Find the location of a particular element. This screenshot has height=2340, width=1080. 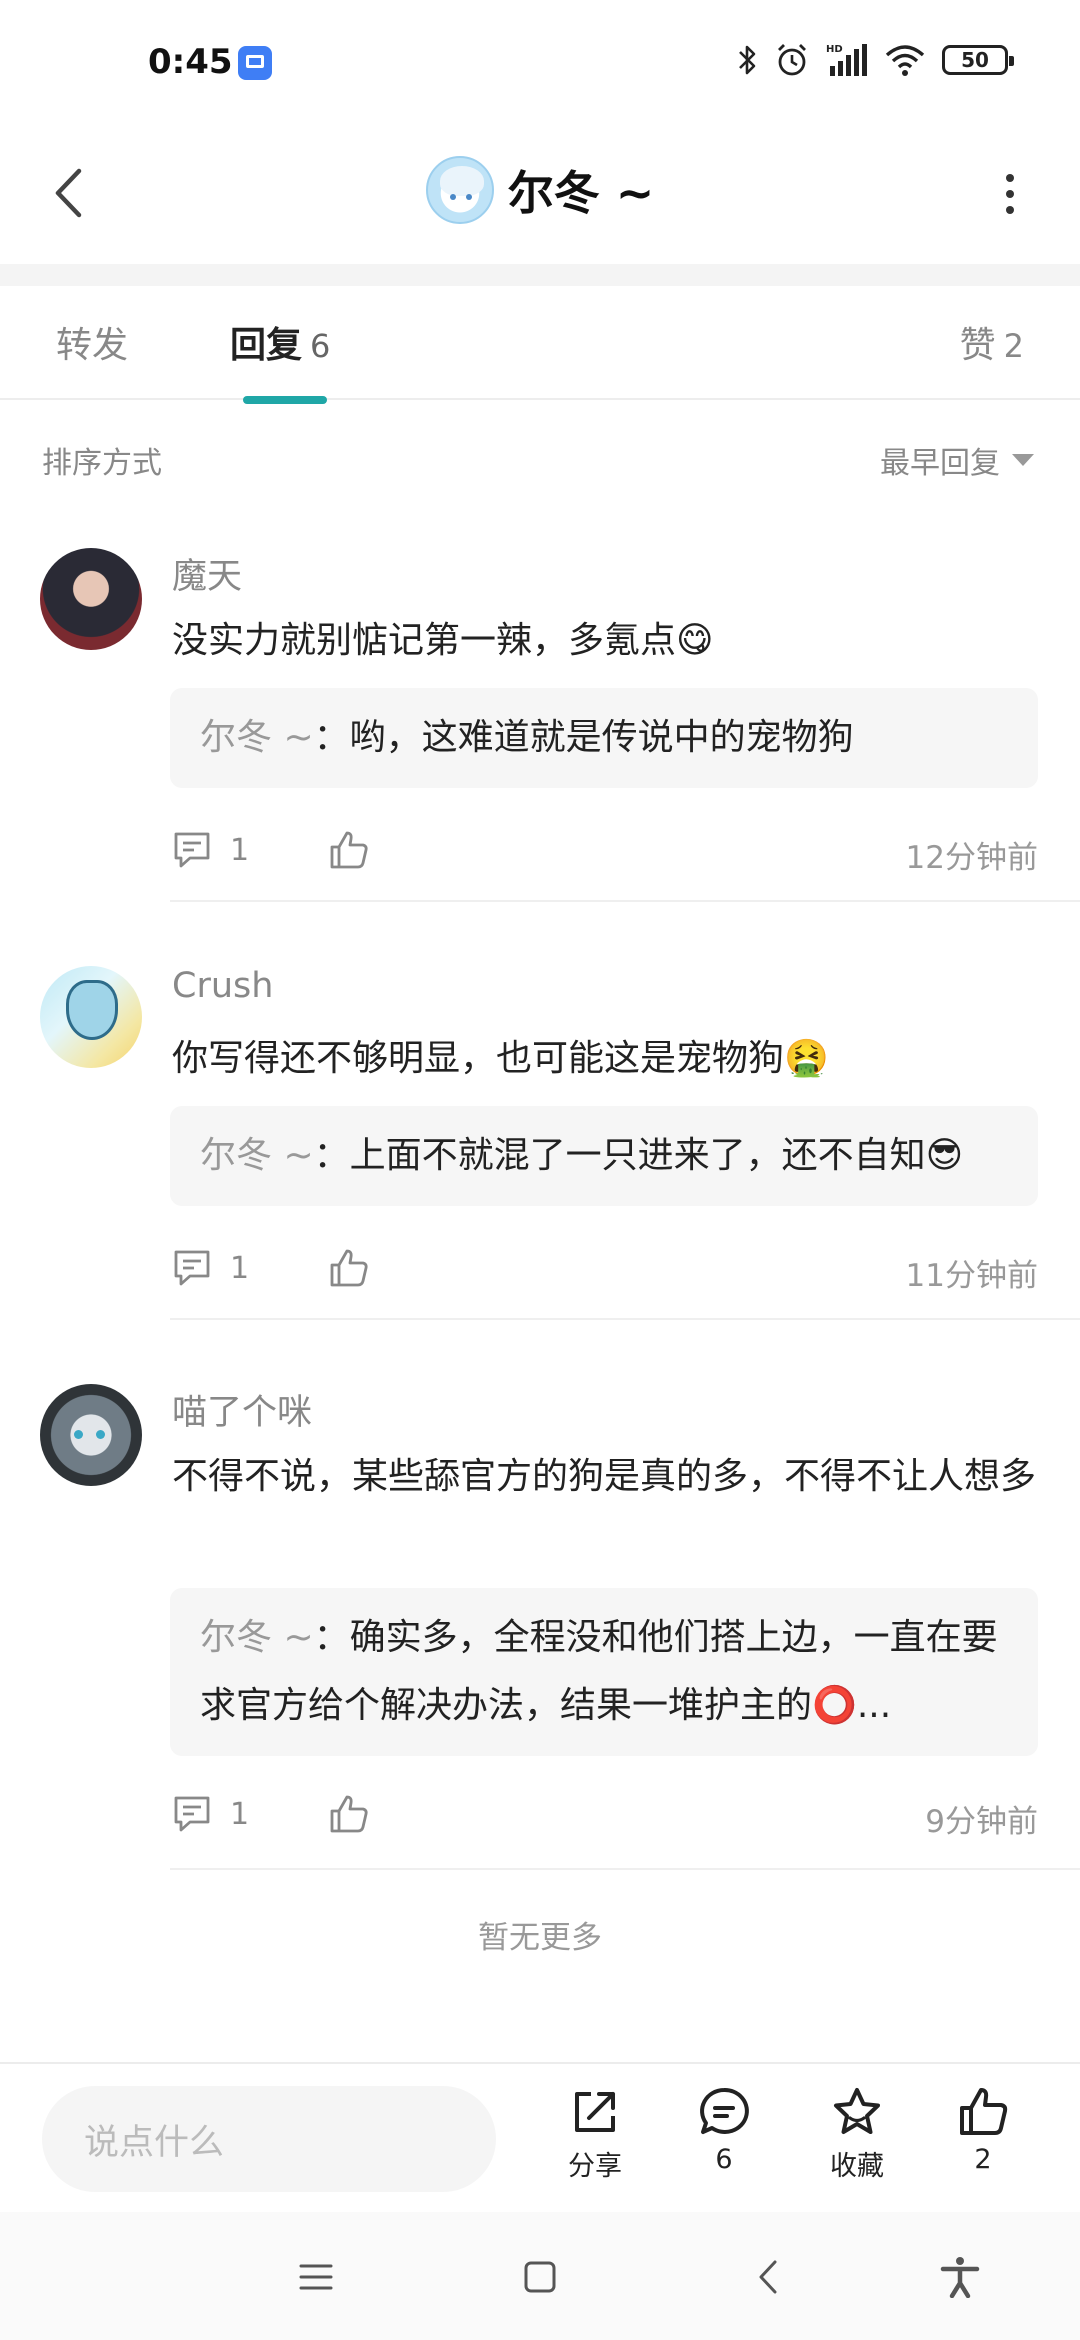

back-icon is located at coordinates (768, 2277).